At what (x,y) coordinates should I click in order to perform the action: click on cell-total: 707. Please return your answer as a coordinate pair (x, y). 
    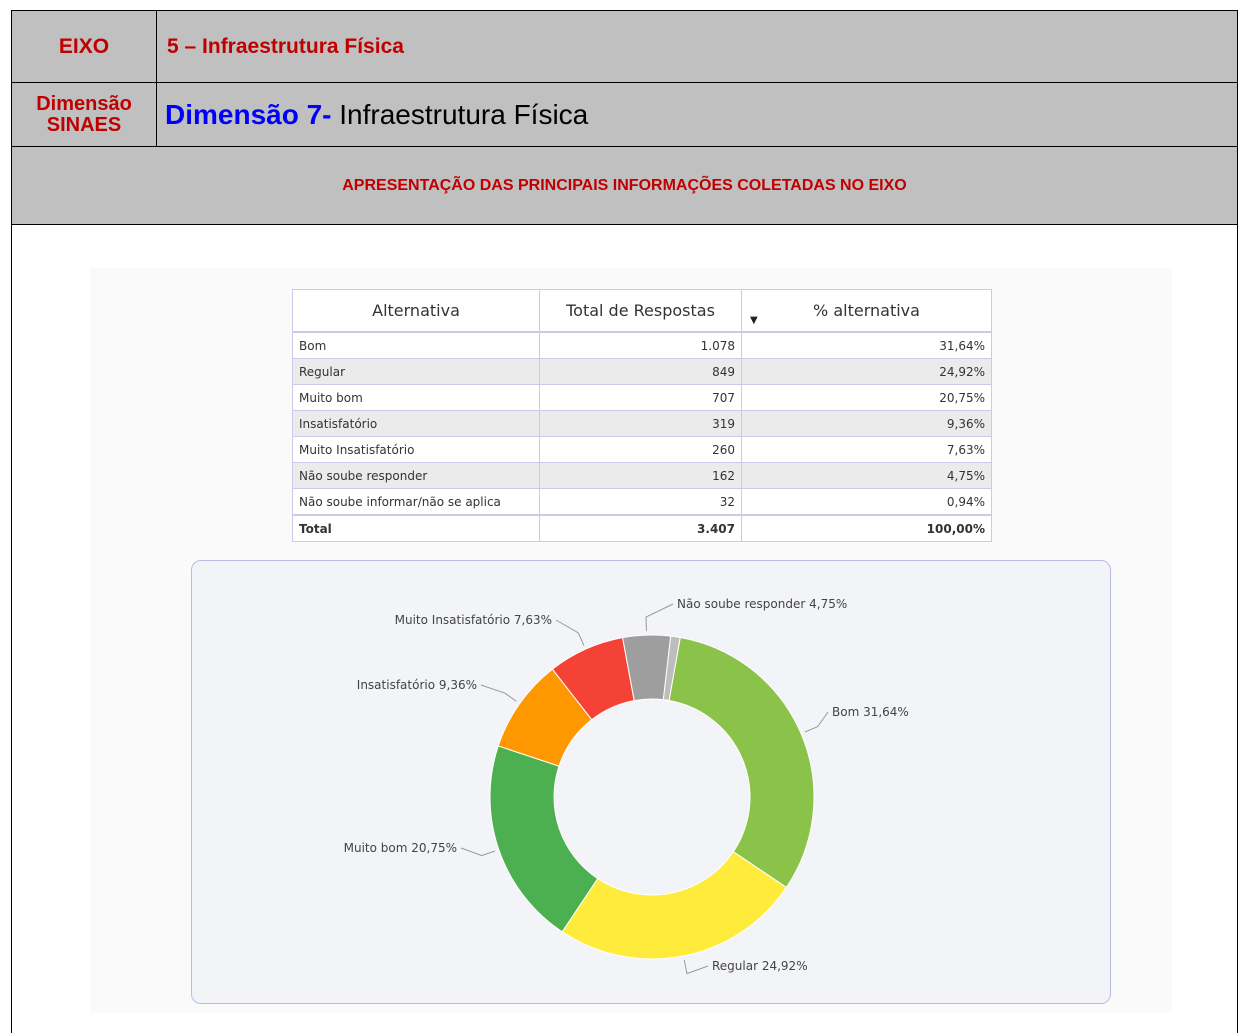
    Looking at the image, I should click on (640, 397).